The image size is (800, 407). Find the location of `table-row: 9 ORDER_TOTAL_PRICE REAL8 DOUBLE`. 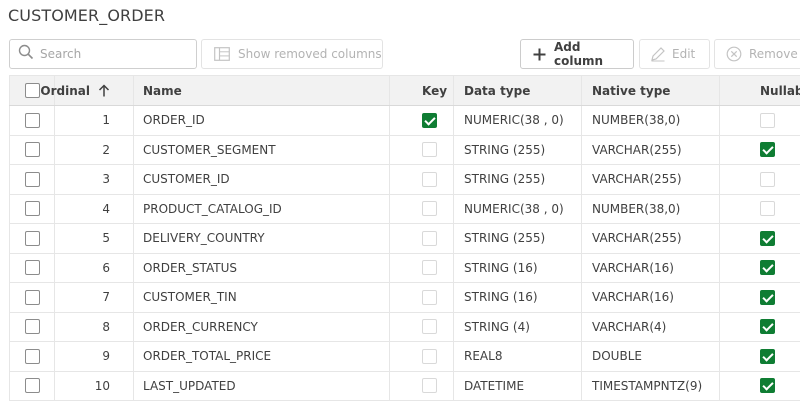

table-row: 9 ORDER_TOTAL_PRICE REAL8 DOUBLE is located at coordinates (404, 357).